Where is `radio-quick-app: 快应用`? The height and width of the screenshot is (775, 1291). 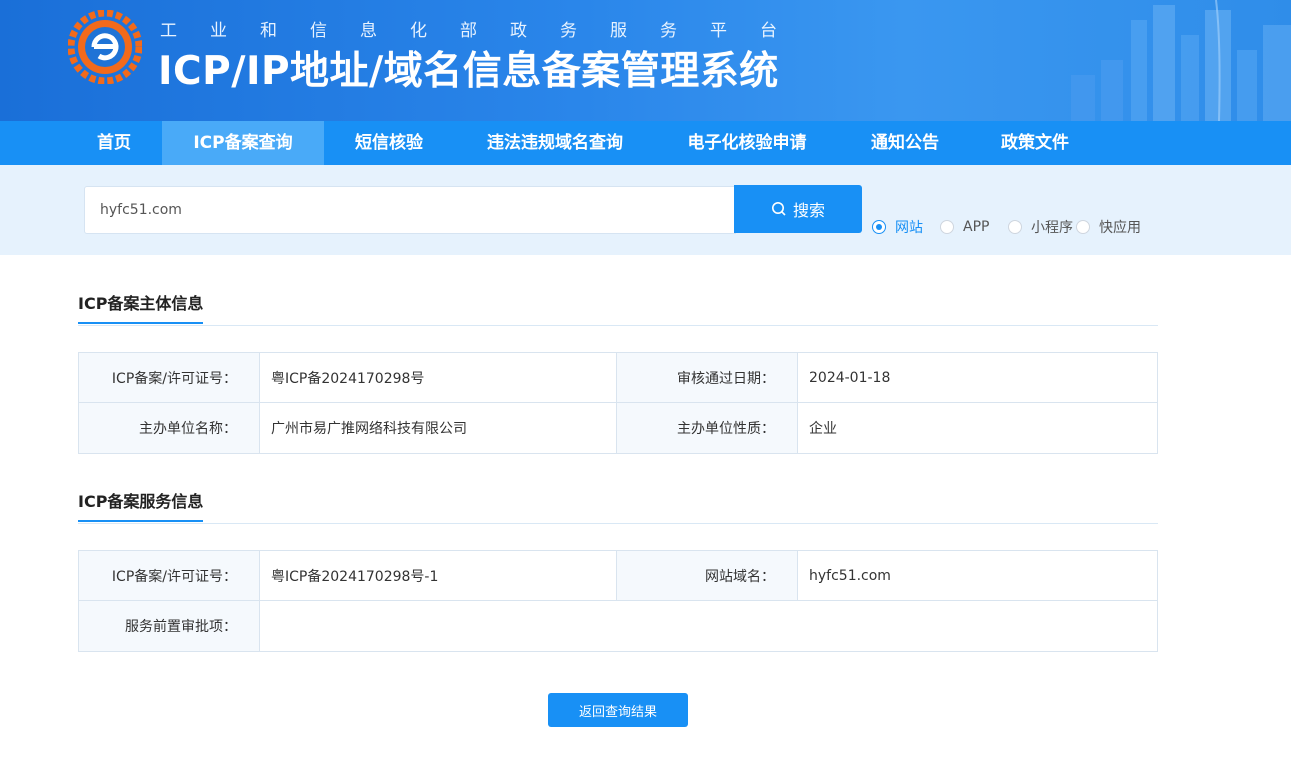 radio-quick-app: 快应用 is located at coordinates (1108, 227).